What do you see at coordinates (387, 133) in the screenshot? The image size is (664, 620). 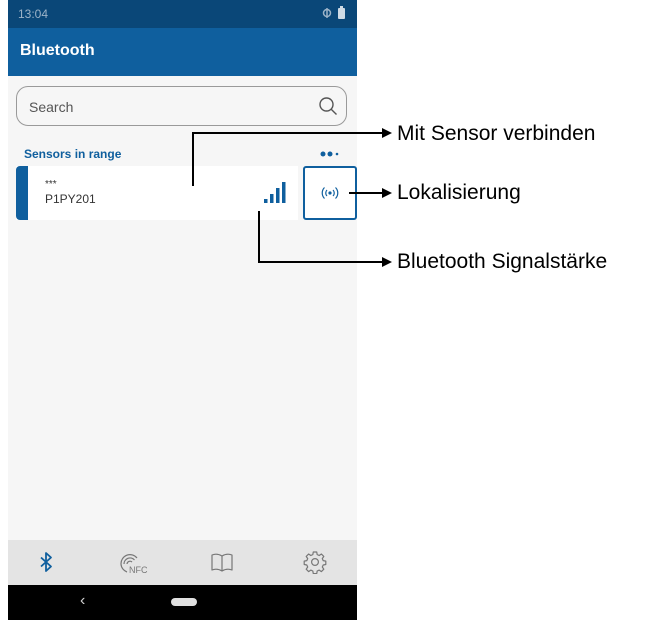 I see `connect-callout-arrow` at bounding box center [387, 133].